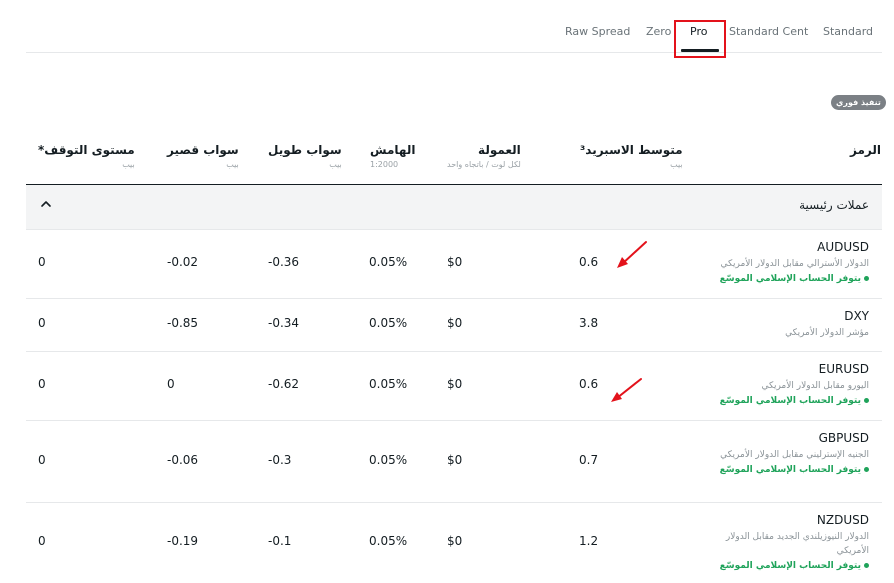 The image size is (894, 583). What do you see at coordinates (856, 316) in the screenshot?
I see `symbol-name: DXY` at bounding box center [856, 316].